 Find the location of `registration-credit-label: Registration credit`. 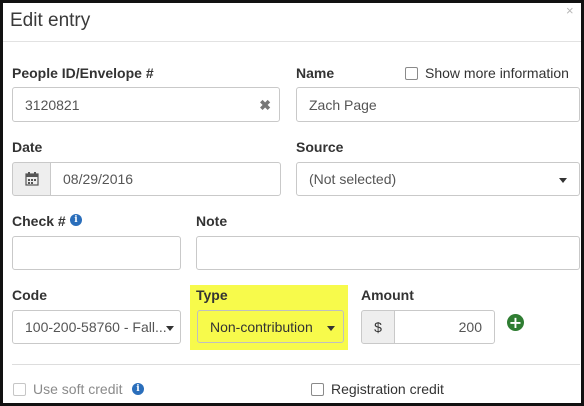

registration-credit-label: Registration credit is located at coordinates (387, 389).